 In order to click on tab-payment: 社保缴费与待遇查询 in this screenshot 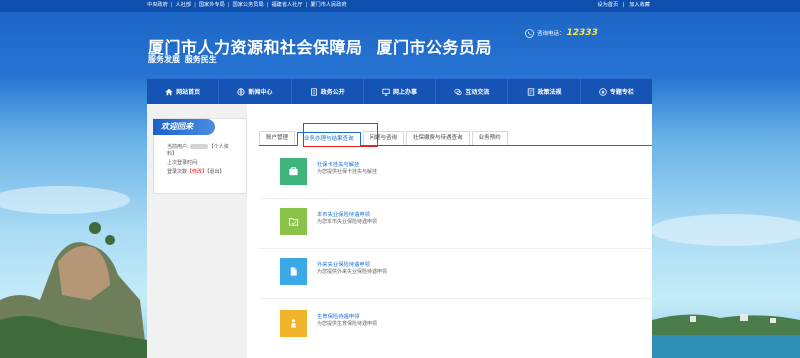, I will do `click(438, 138)`.